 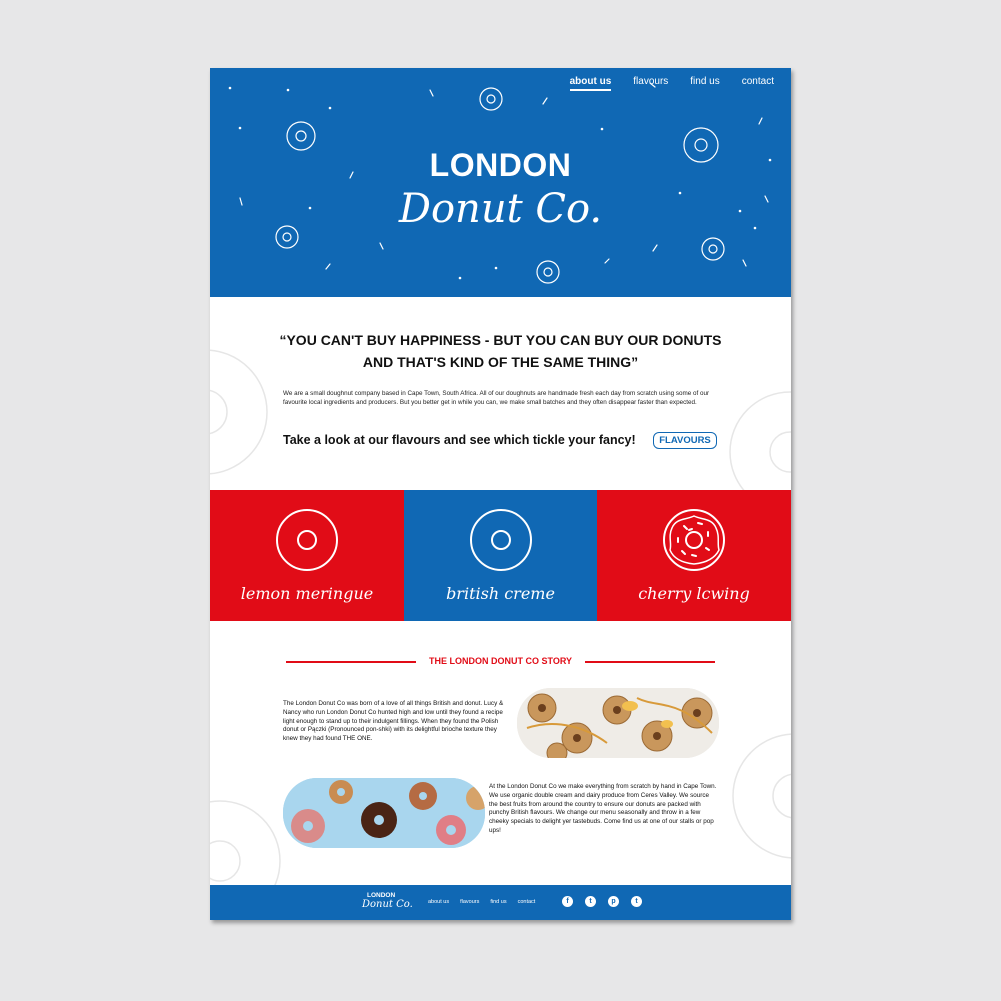 What do you see at coordinates (758, 83) in the screenshot?
I see `nav-contact: contact` at bounding box center [758, 83].